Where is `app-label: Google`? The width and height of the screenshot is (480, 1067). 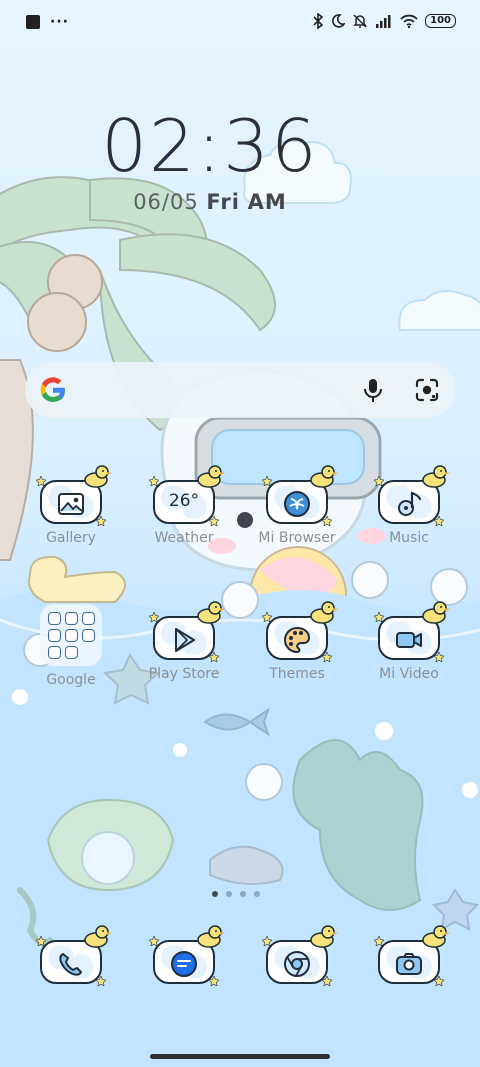 app-label: Google is located at coordinates (71, 680).